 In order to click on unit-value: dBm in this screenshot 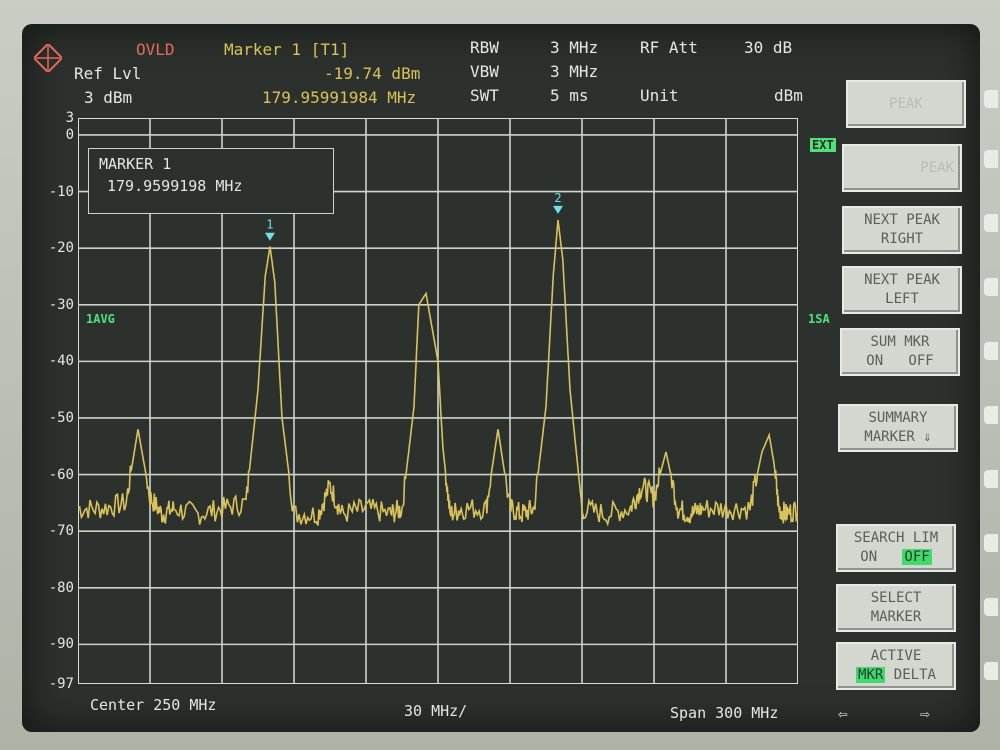, I will do `click(788, 95)`.